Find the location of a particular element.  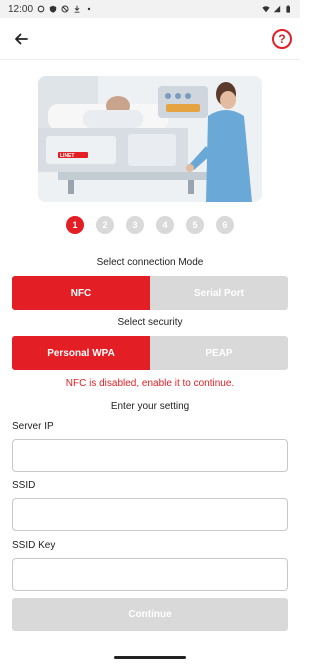

ssid-label: SSID is located at coordinates (24, 485).